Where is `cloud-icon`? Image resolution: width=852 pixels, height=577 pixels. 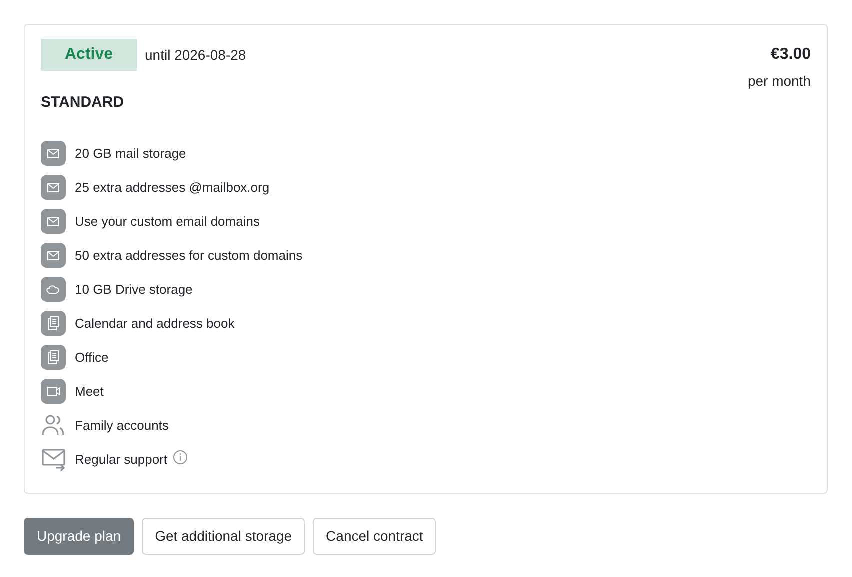 cloud-icon is located at coordinates (53, 289).